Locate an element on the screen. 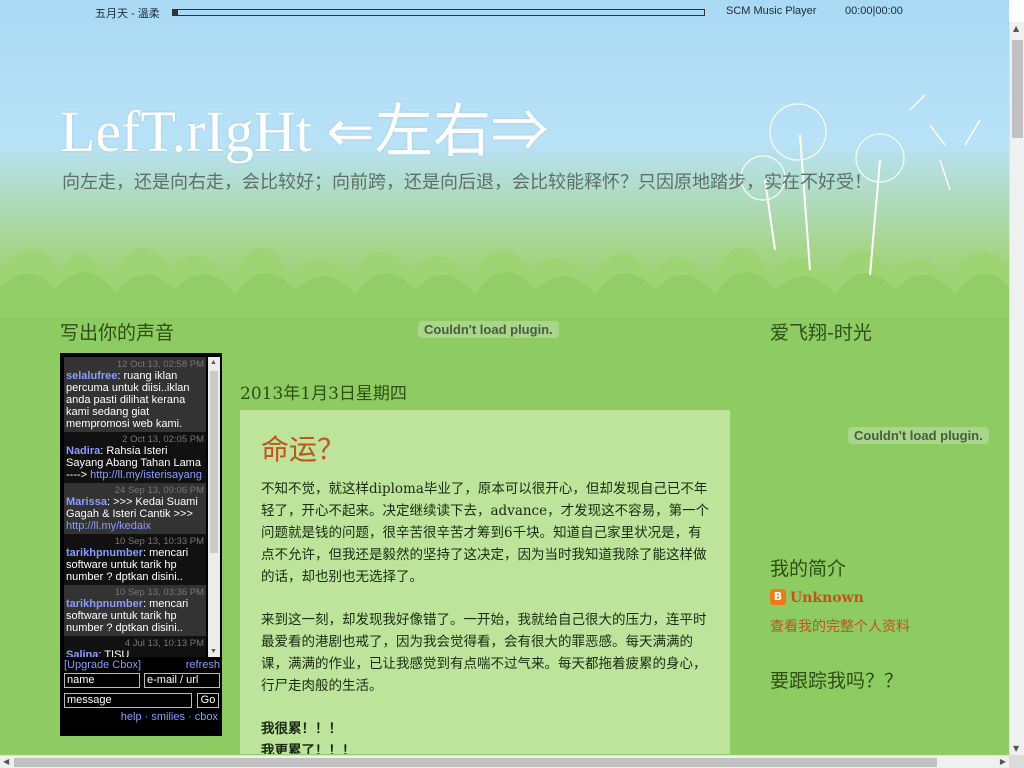 This screenshot has height=768, width=1024. cbox-footer-links: help · smilies · cbox is located at coordinates (169, 717).